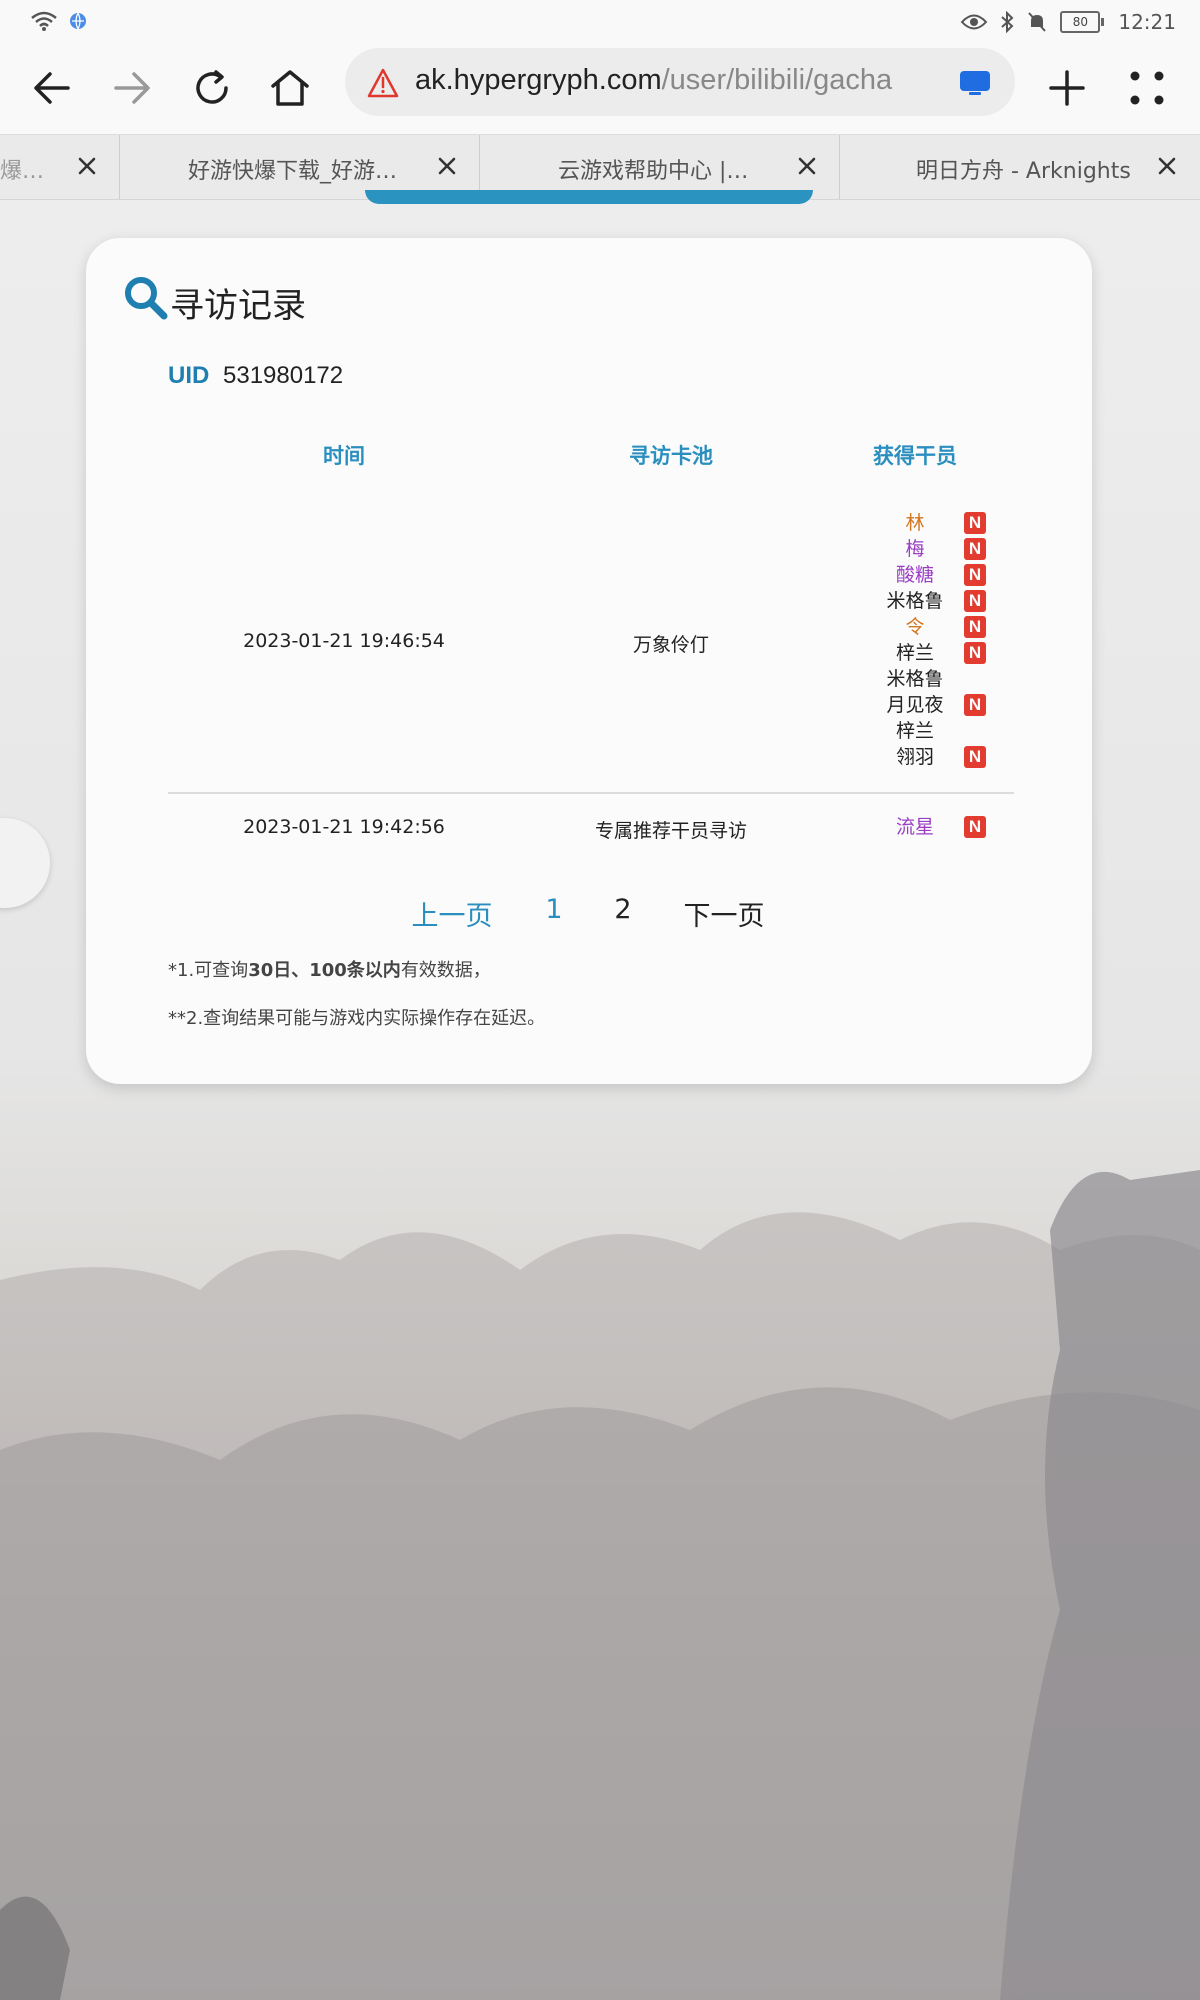 The width and height of the screenshot is (1200, 2000). What do you see at coordinates (445, 970) in the screenshot?
I see `note-1-suffix: 有效数据，` at bounding box center [445, 970].